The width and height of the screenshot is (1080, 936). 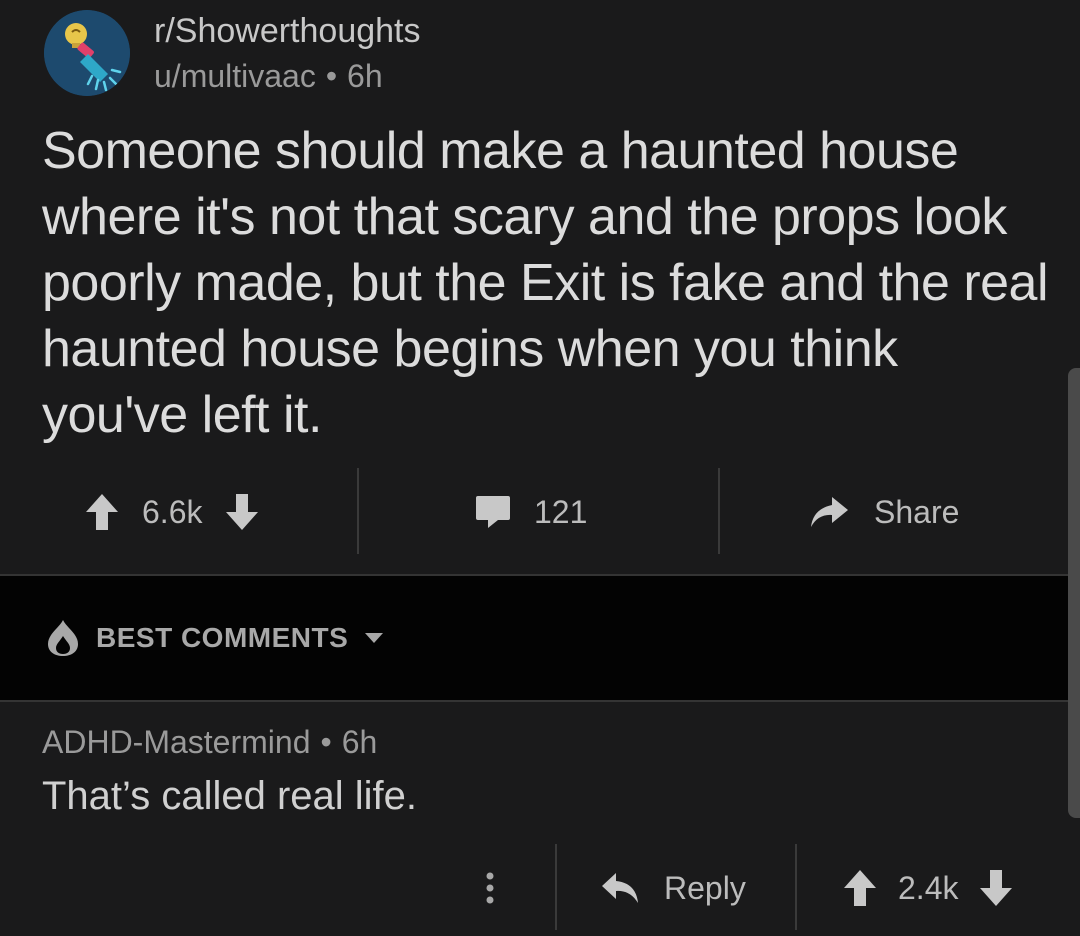 What do you see at coordinates (620, 888) in the screenshot?
I see `reply-arrow-icon` at bounding box center [620, 888].